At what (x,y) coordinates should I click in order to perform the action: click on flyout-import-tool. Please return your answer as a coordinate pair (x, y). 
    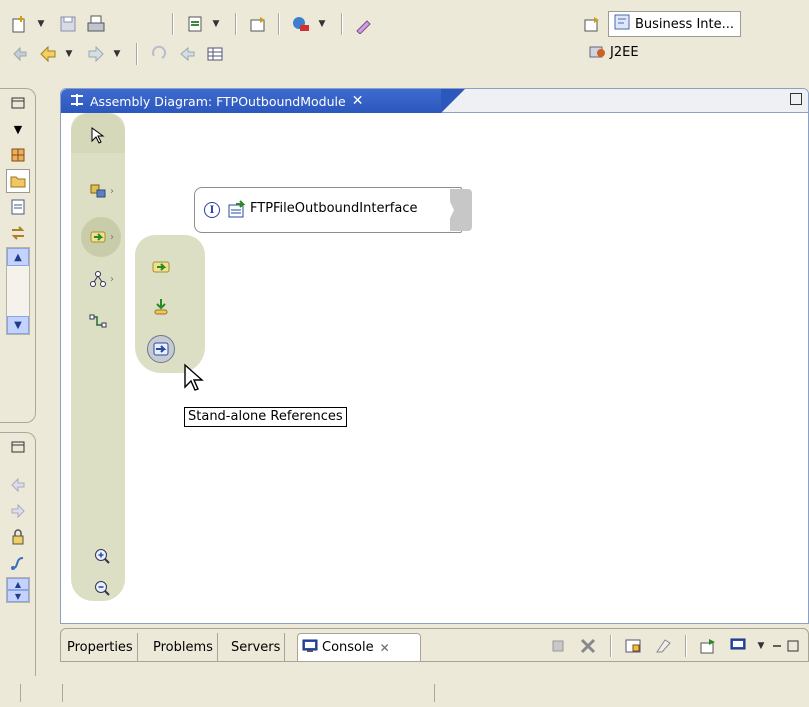
    Looking at the image, I should click on (161, 307).